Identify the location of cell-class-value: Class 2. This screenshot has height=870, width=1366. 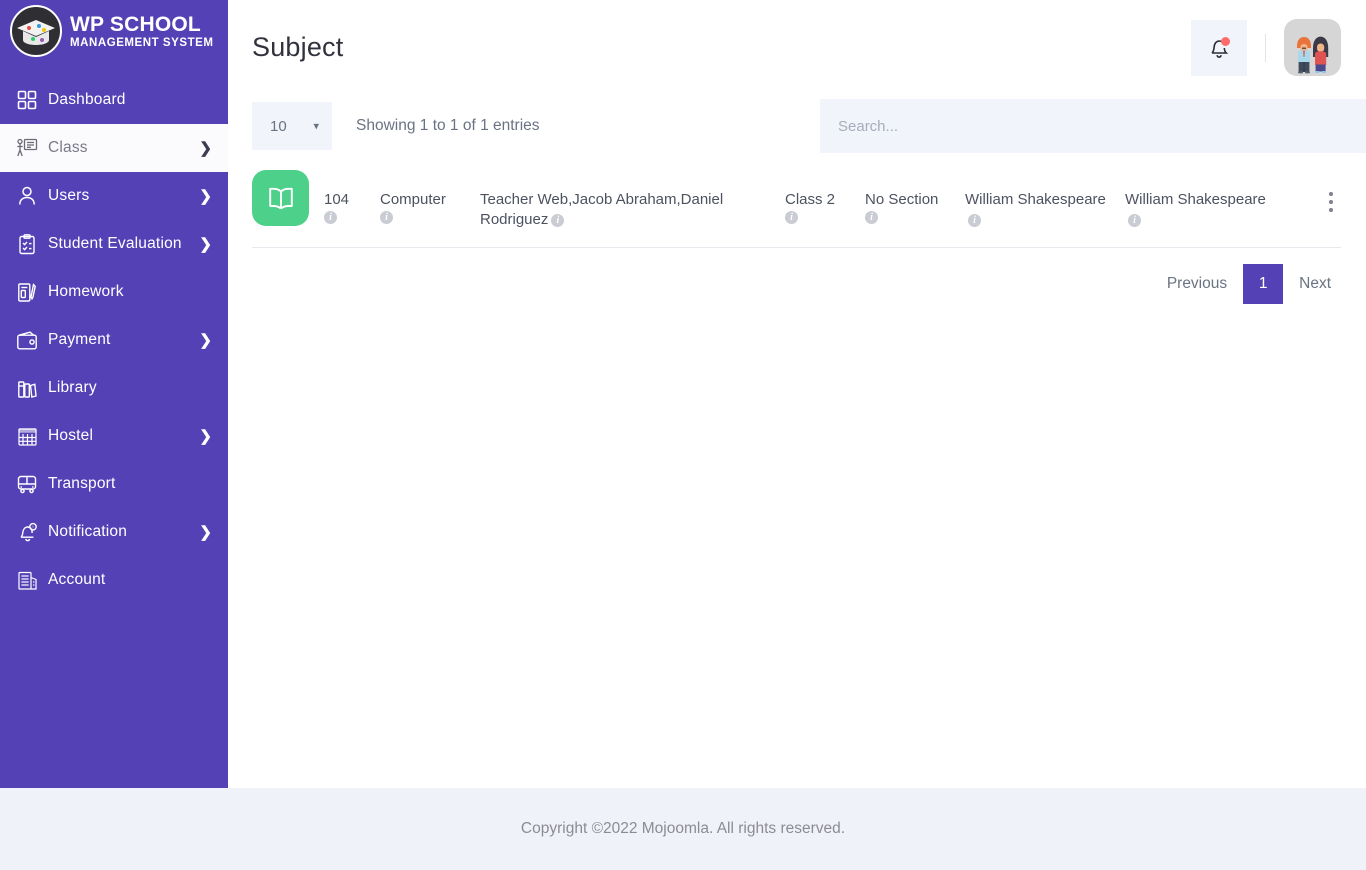
(810, 199).